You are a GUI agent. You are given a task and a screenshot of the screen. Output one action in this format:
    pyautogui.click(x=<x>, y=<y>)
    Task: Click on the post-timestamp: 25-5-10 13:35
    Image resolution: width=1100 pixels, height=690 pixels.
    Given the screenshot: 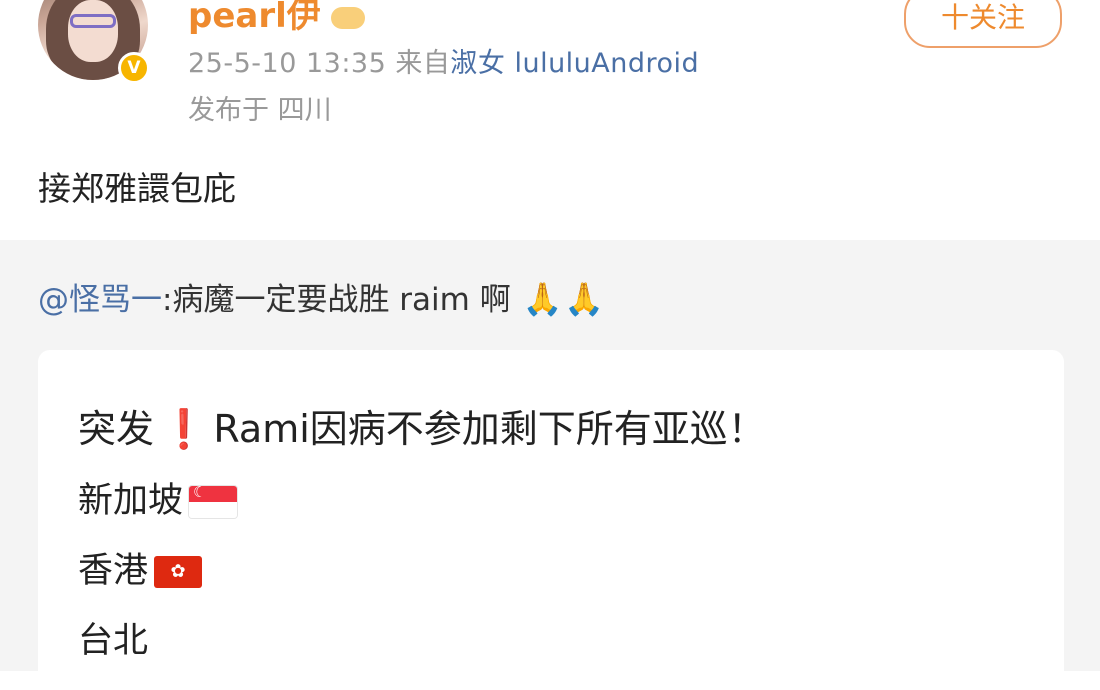 What is the action you would take?
    pyautogui.click(x=287, y=63)
    